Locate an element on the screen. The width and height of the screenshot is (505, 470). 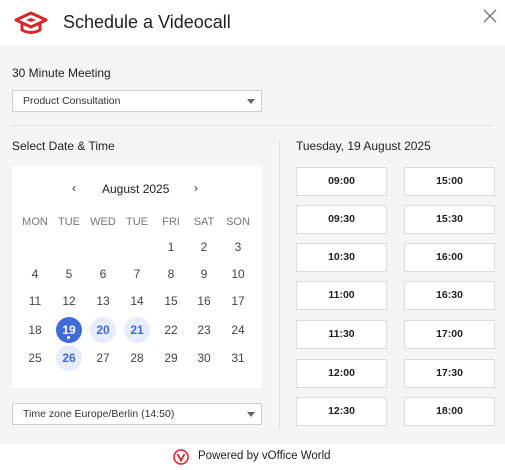
time-slot-button: 15:00 is located at coordinates (449, 181).